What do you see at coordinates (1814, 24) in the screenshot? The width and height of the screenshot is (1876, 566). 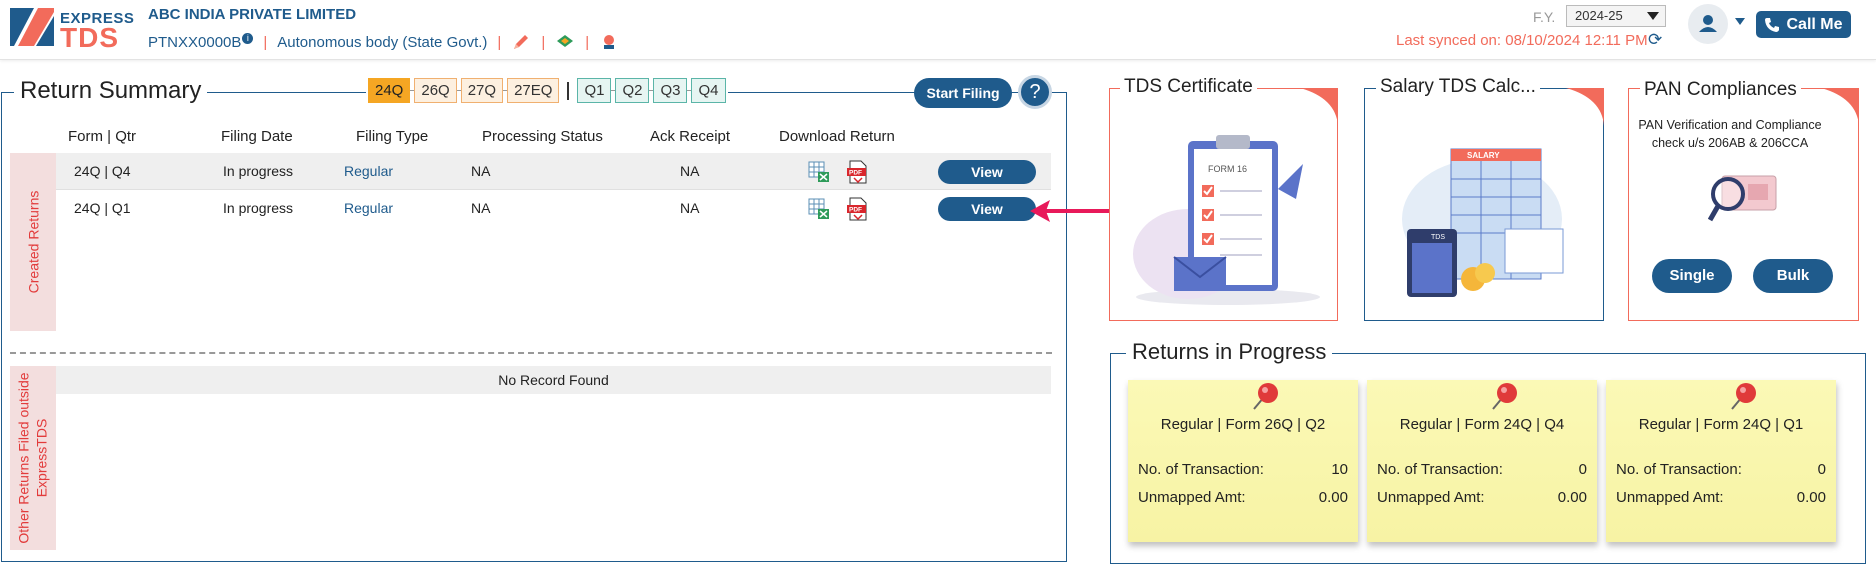 I see `call-me-label: Call Me` at bounding box center [1814, 24].